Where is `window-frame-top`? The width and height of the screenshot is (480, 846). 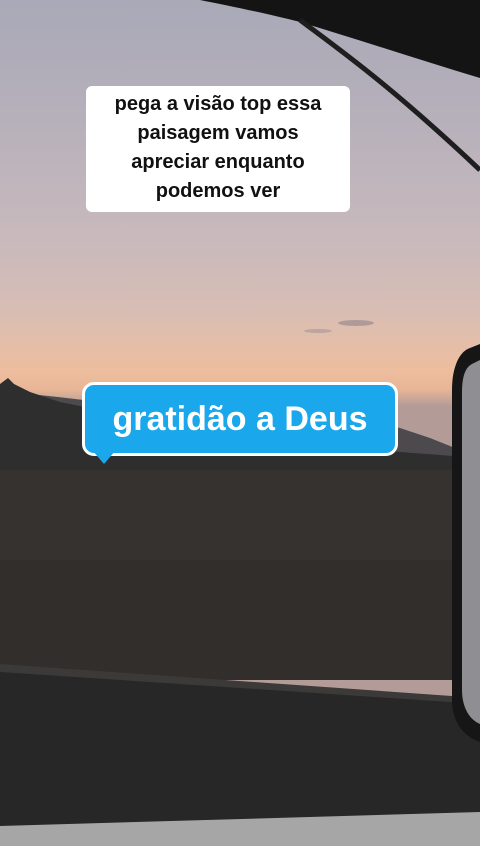 window-frame-top is located at coordinates (340, 39).